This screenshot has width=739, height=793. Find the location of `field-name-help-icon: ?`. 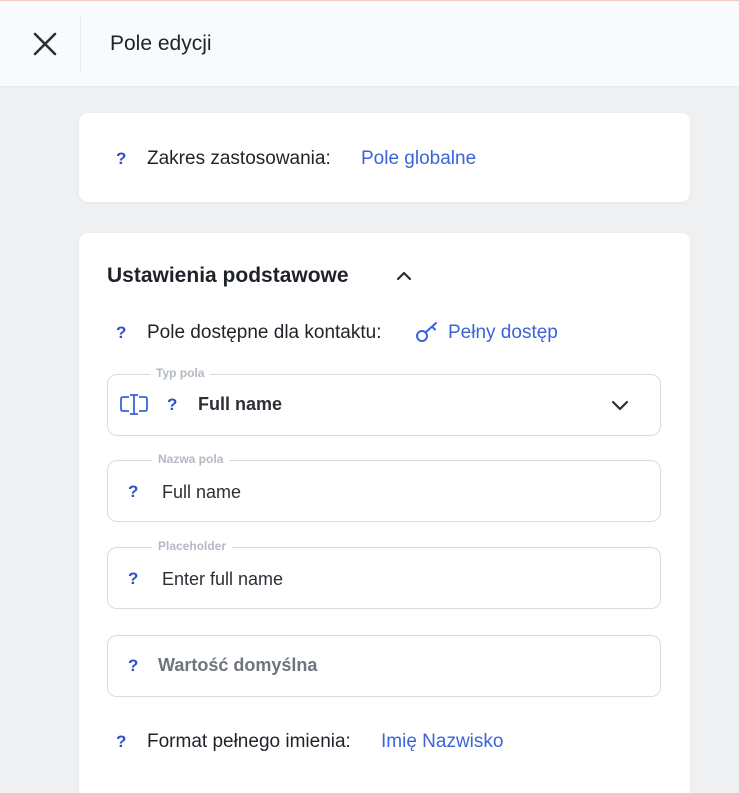

field-name-help-icon: ? is located at coordinates (133, 492).